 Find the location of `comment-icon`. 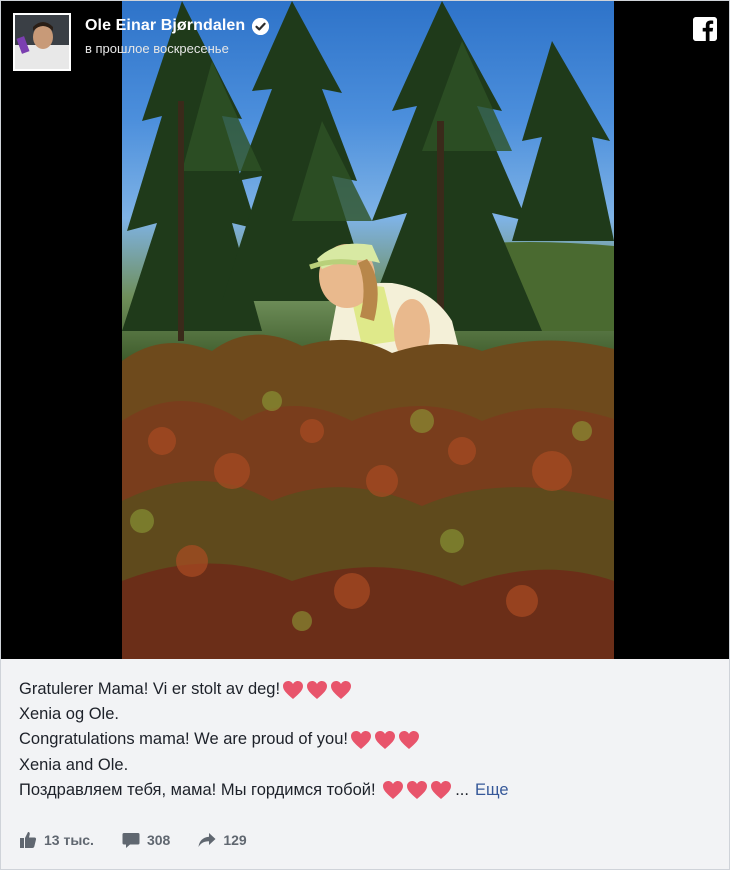

comment-icon is located at coordinates (131, 840).